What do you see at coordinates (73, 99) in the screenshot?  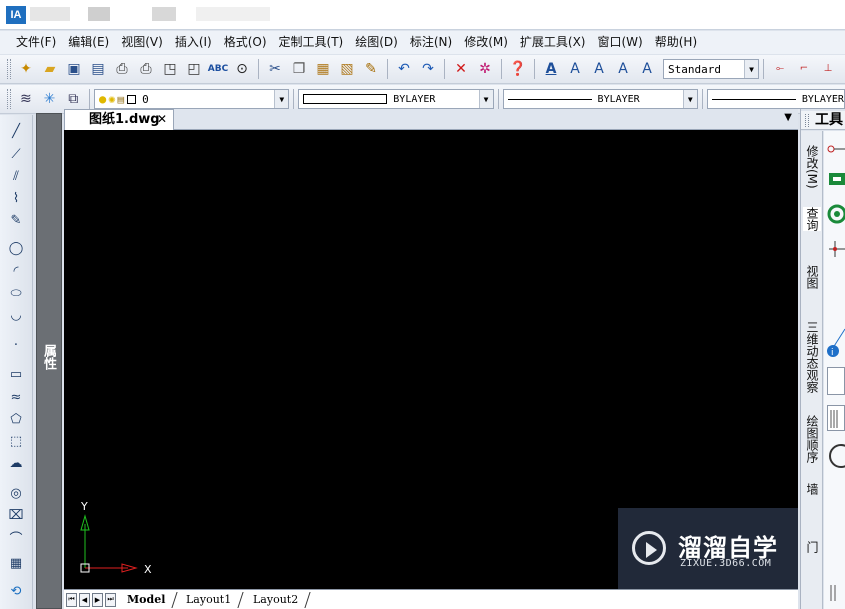 I see `layer-state-icon: ⧉` at bounding box center [73, 99].